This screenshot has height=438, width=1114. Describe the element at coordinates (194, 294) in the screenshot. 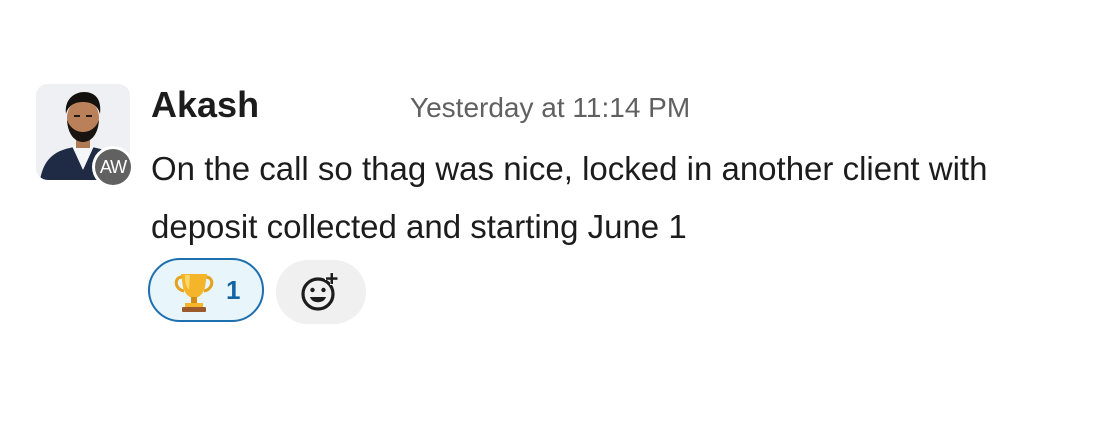

I see `trophy-icon` at that location.